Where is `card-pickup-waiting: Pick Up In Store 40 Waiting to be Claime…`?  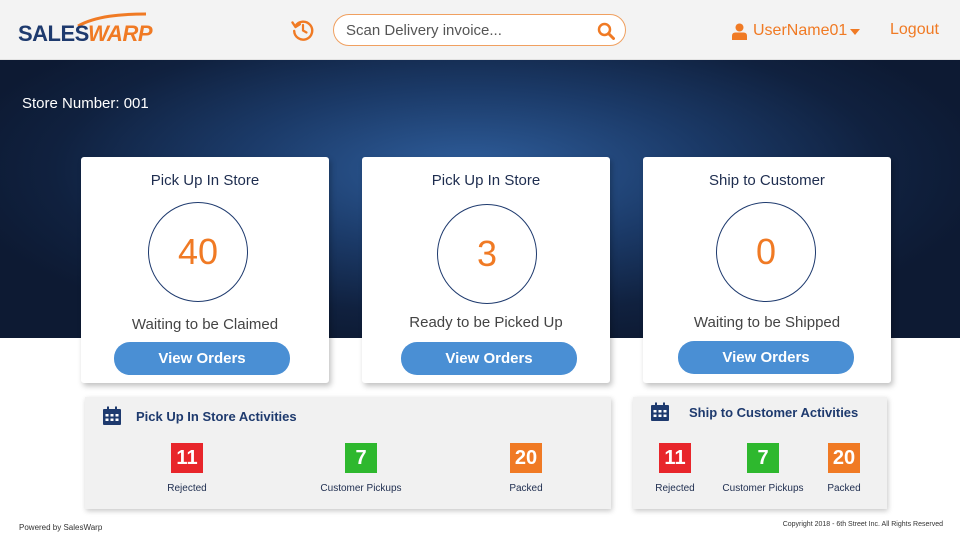 card-pickup-waiting: Pick Up In Store 40 Waiting to be Claime… is located at coordinates (205, 270).